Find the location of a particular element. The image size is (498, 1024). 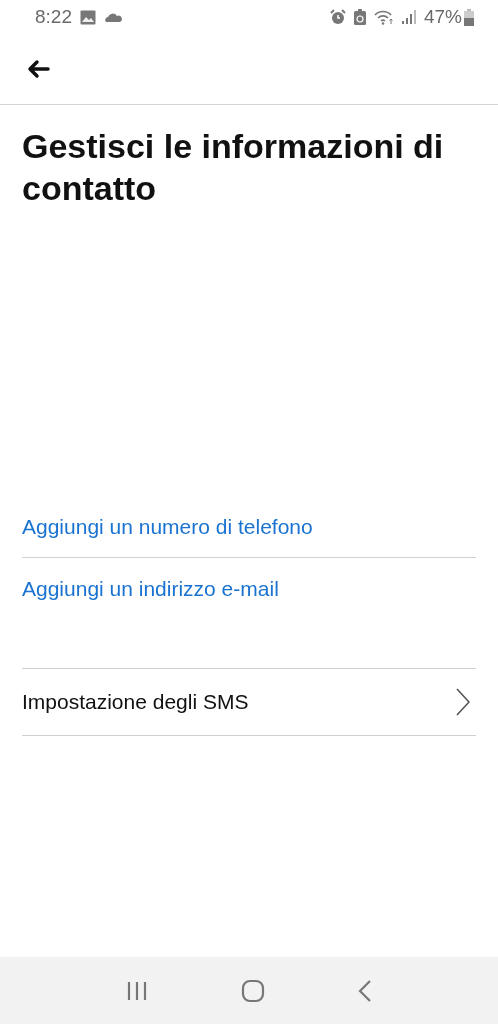

back-button is located at coordinates (39, 69).